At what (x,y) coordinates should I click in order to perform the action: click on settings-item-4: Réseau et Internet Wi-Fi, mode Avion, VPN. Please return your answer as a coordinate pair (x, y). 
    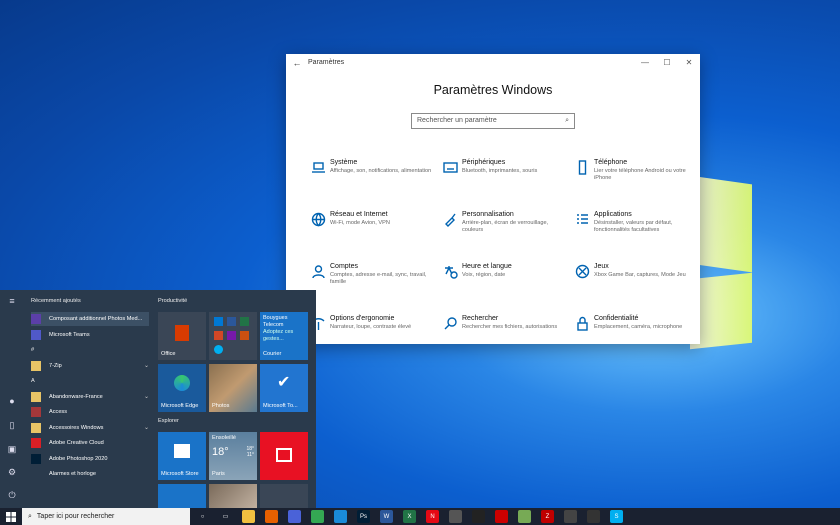
    Looking at the image, I should click on (370, 233).